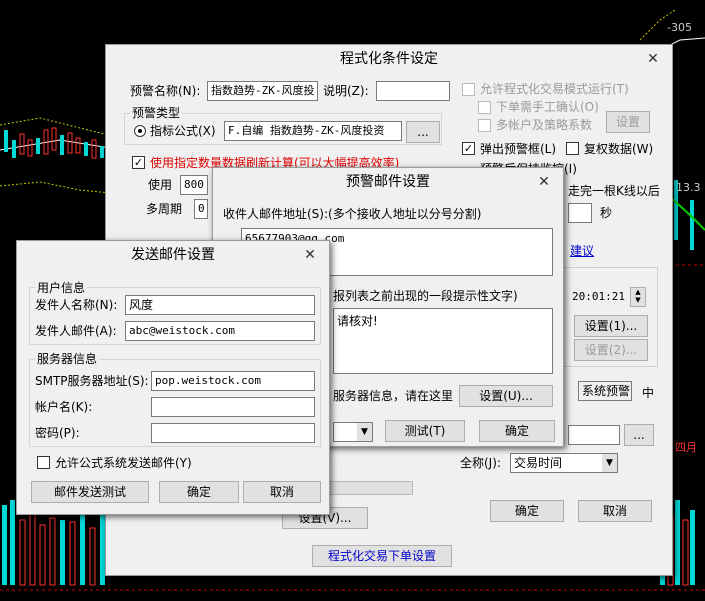 The height and width of the screenshot is (601, 705). Describe the element at coordinates (123, 463) in the screenshot. I see `allow-formula-mail-label: 允许公式系统发送邮件(Y)` at that location.